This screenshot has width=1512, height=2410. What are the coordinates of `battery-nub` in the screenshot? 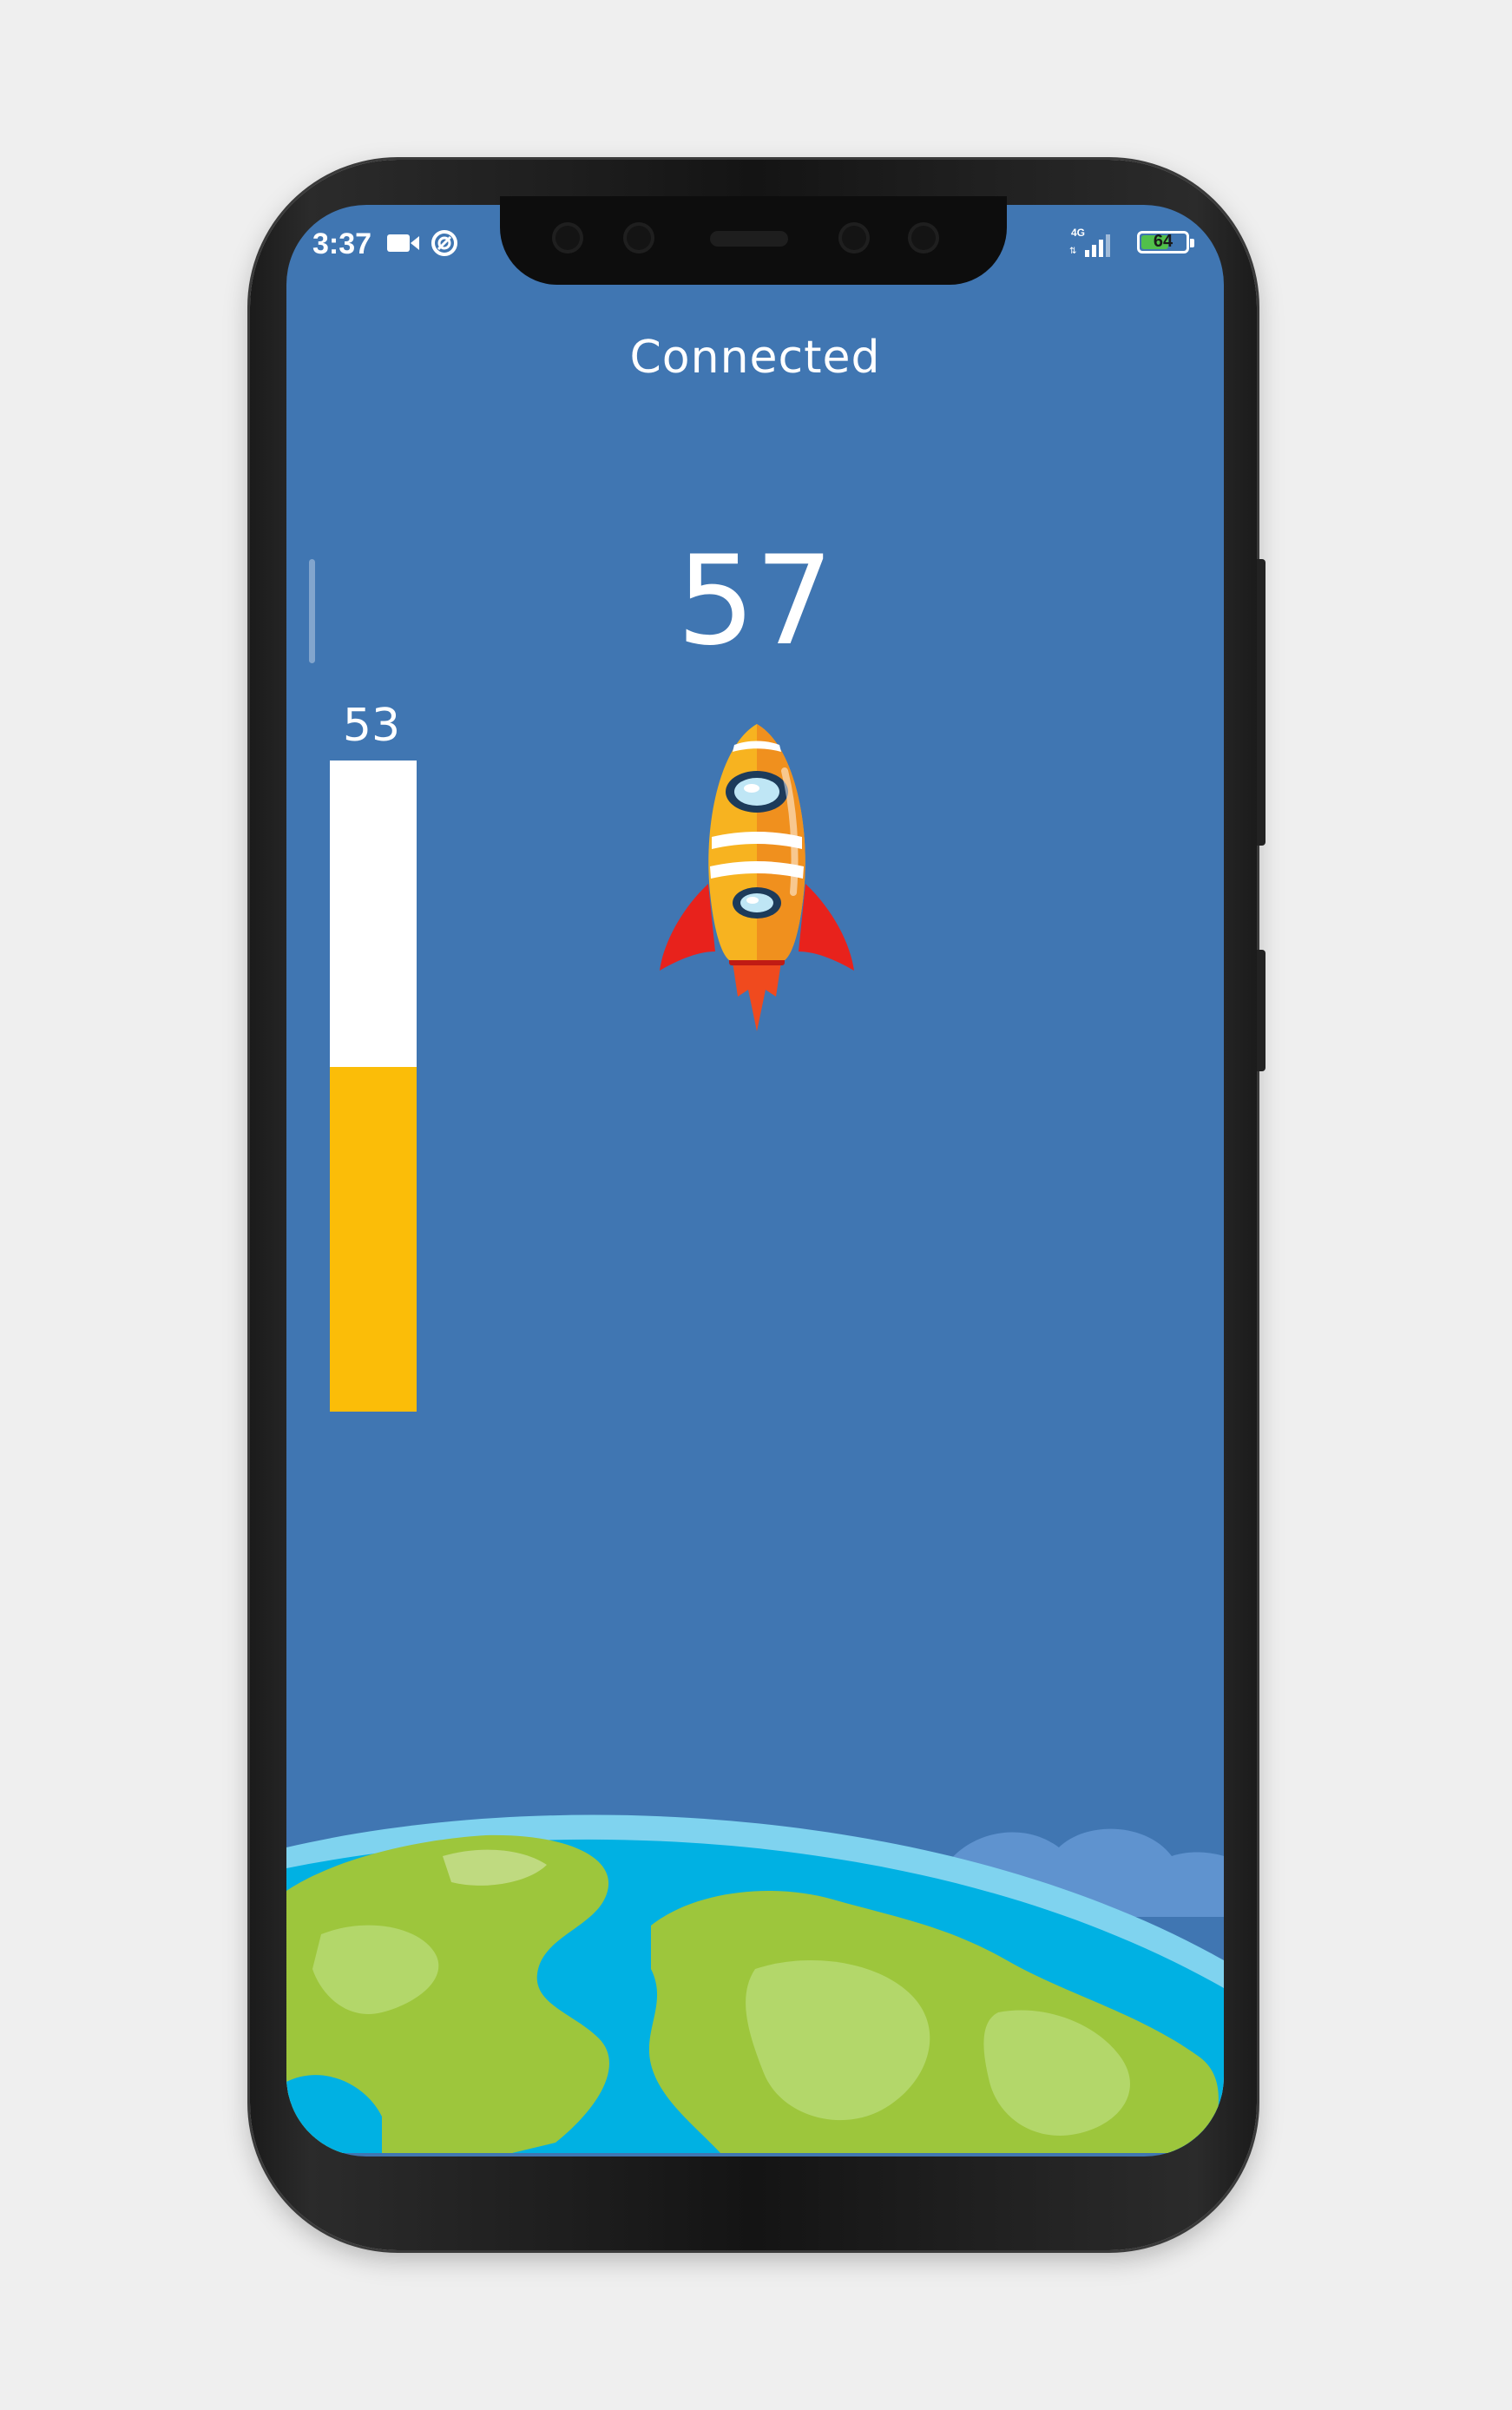 It's located at (1192, 243).